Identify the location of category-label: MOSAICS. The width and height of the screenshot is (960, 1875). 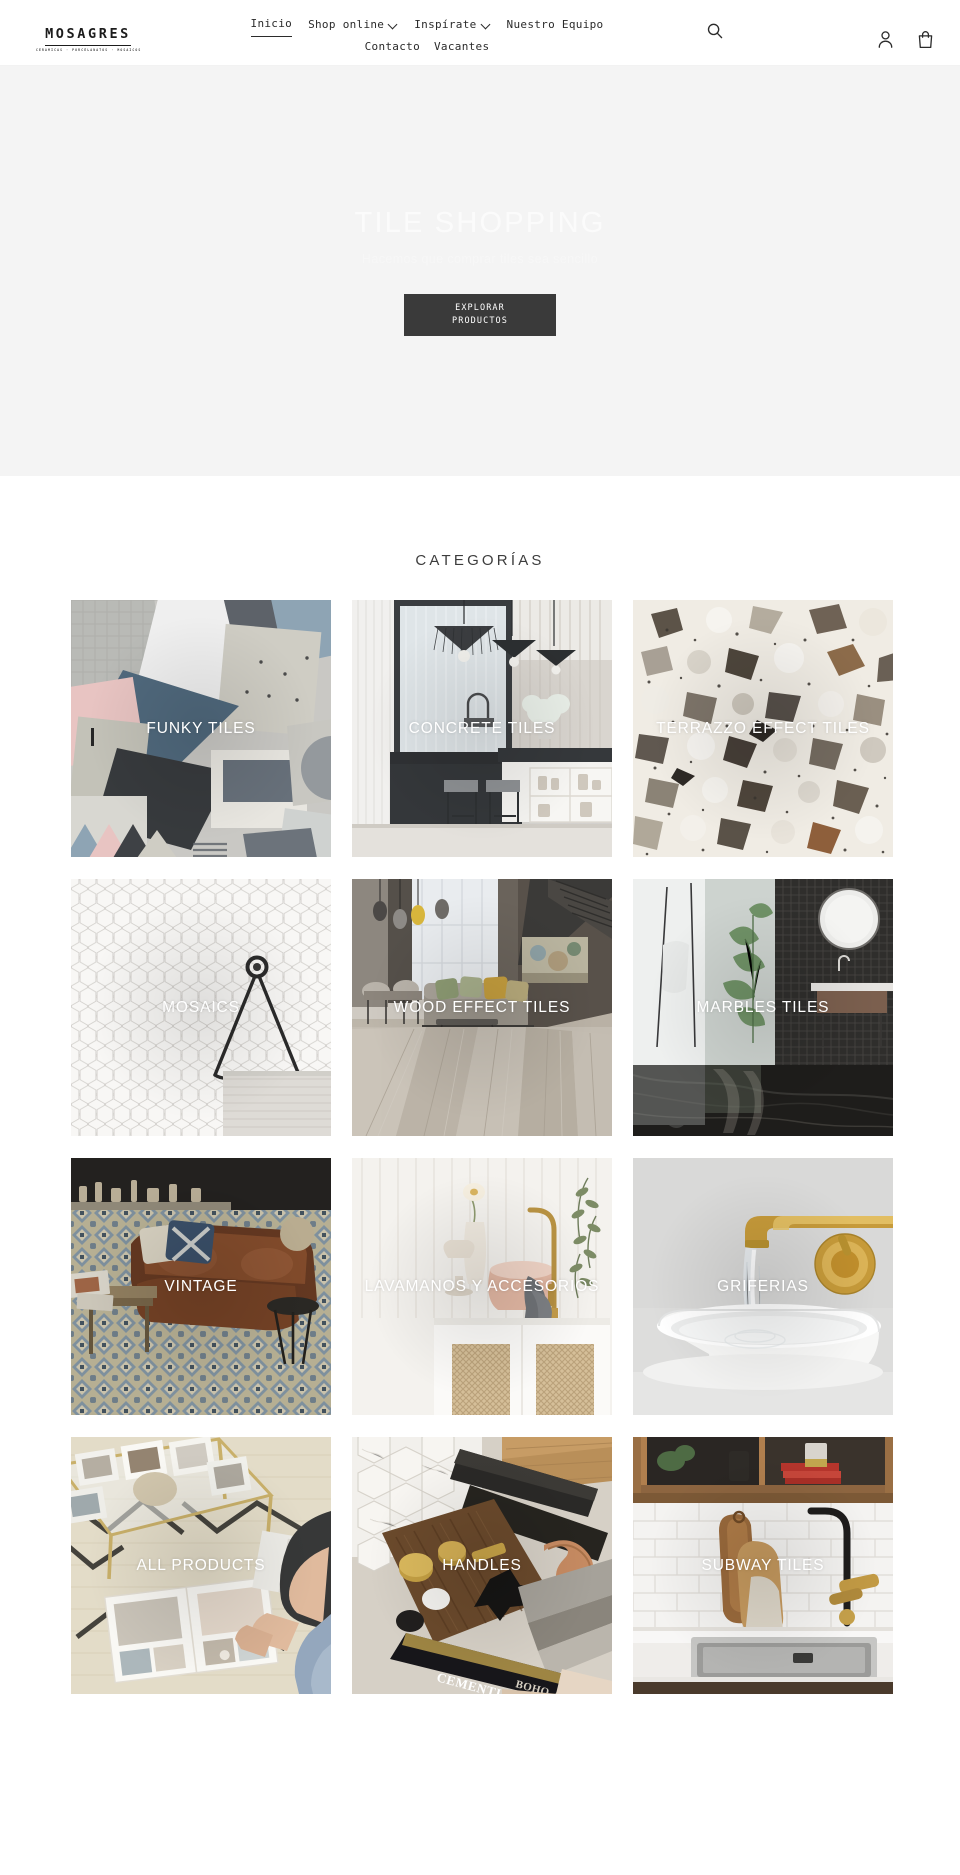
(201, 1007).